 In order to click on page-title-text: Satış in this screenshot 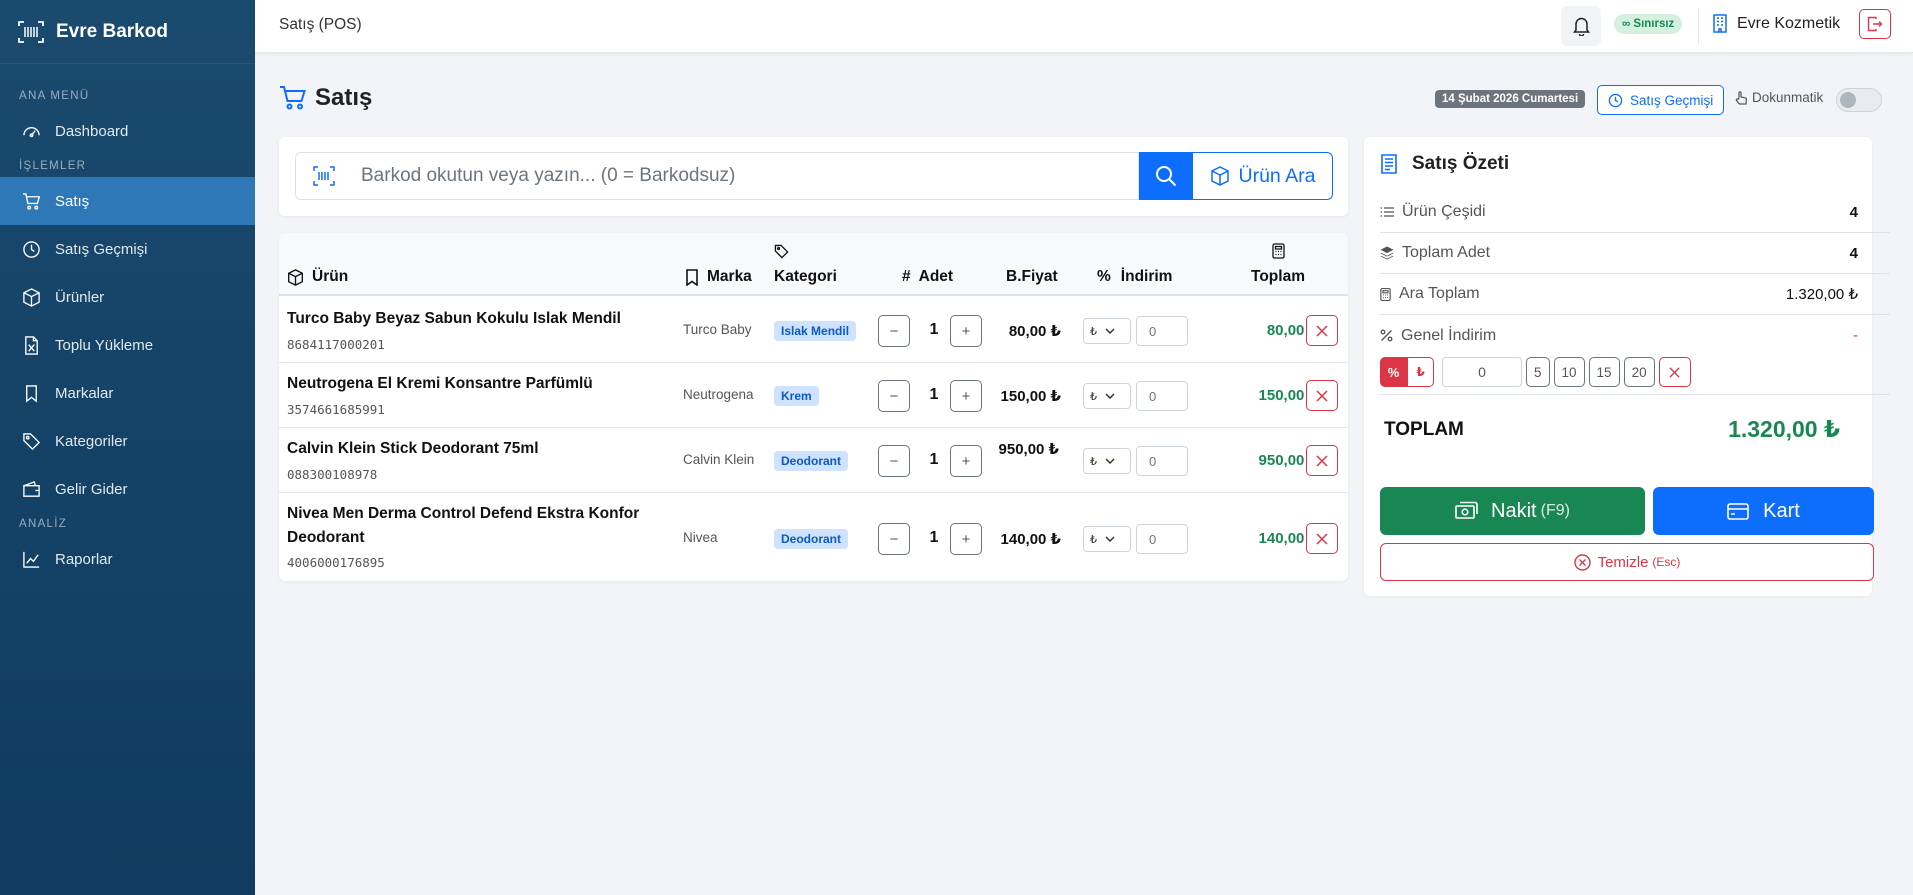, I will do `click(344, 97)`.